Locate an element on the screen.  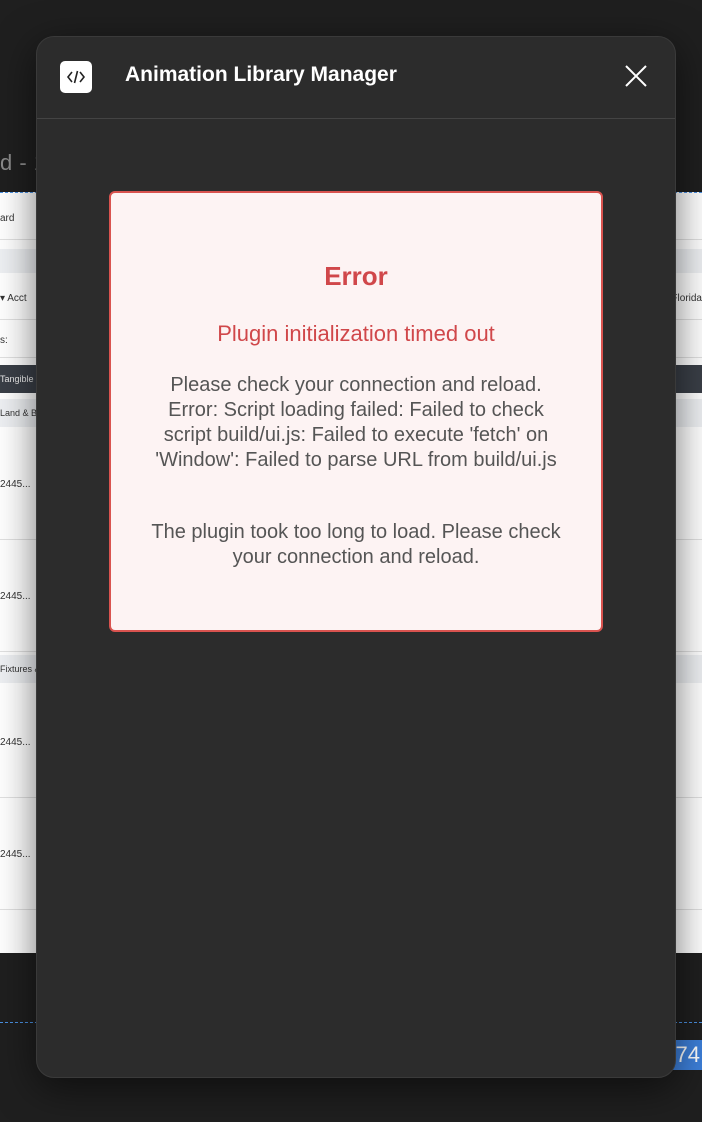
band-label: Tangible is located at coordinates (17, 379).